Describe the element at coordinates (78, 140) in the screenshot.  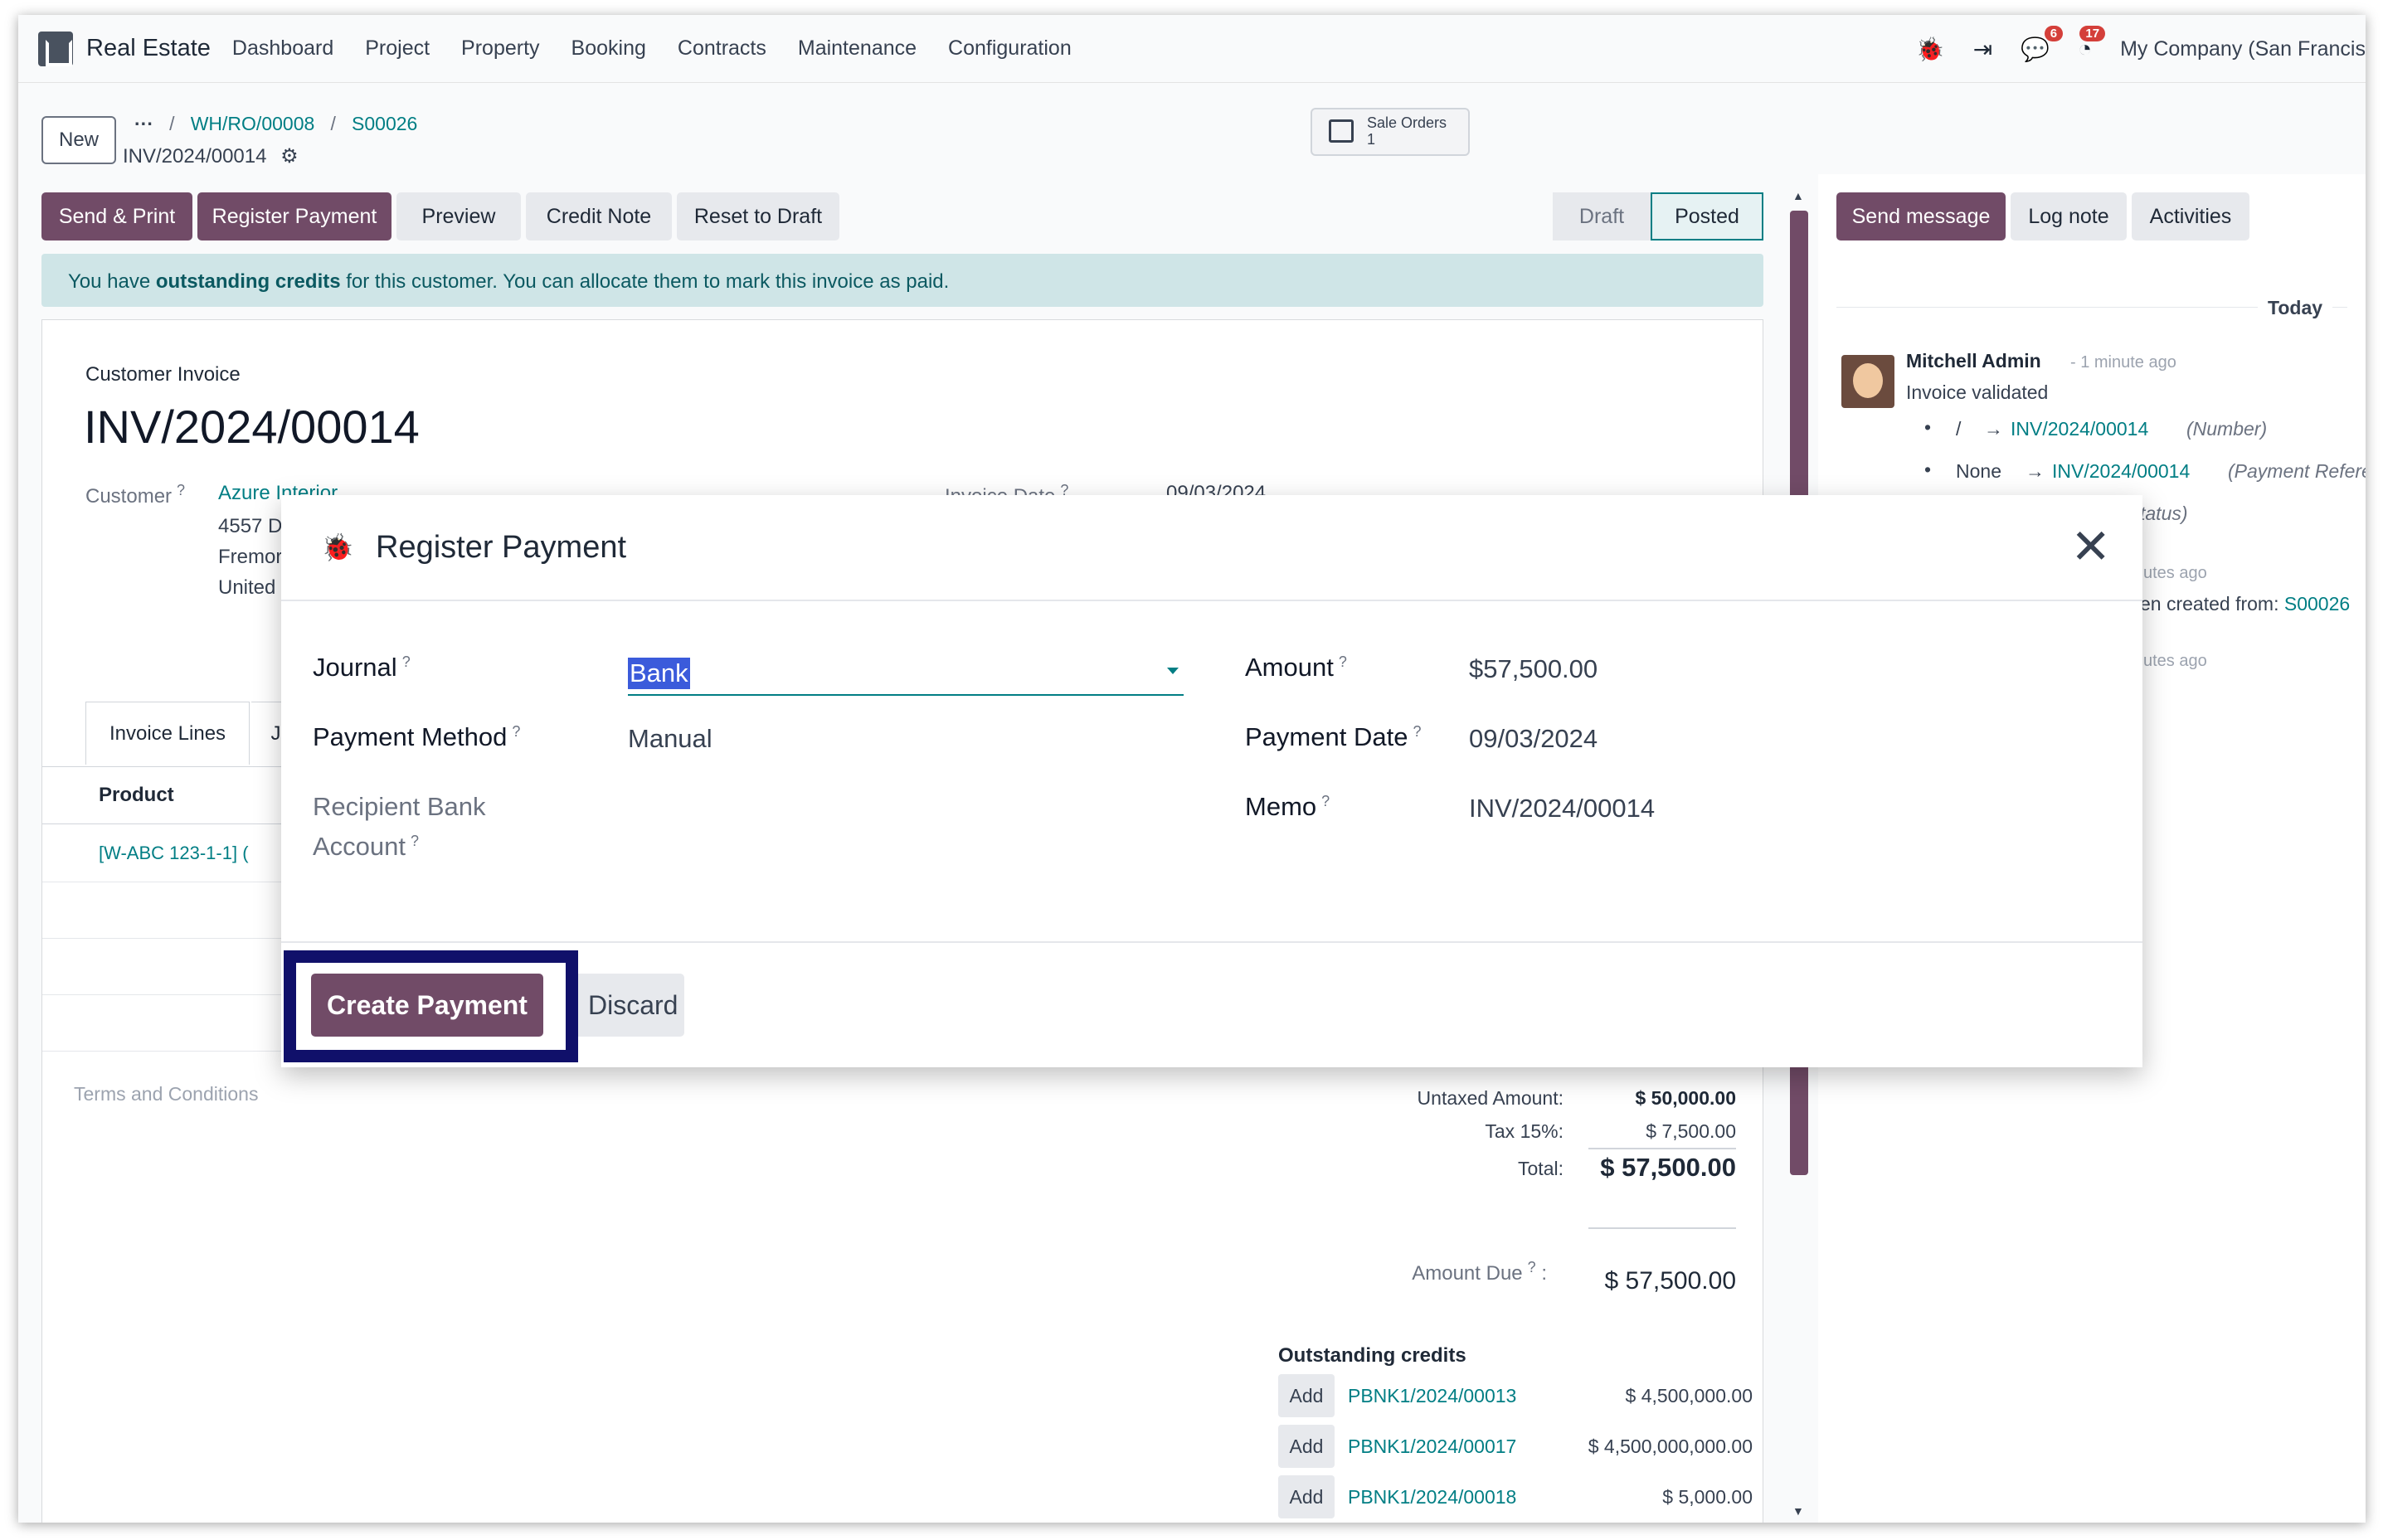
I see `new-button: New` at that location.